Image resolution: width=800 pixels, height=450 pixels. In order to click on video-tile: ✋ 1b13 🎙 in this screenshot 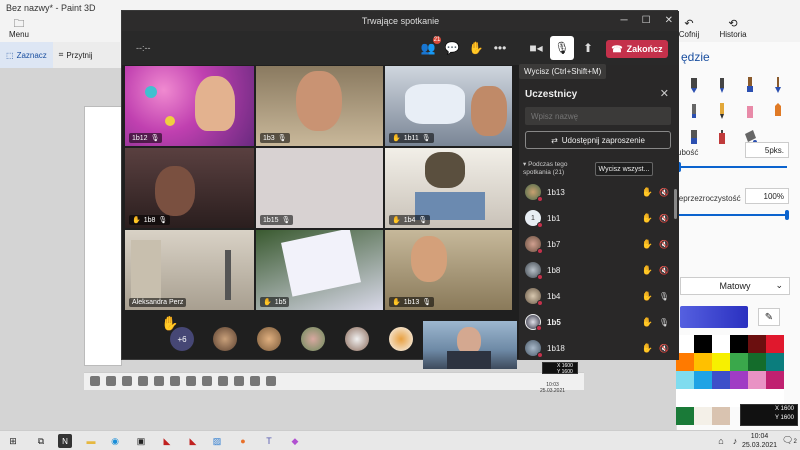, I will do `click(448, 270)`.